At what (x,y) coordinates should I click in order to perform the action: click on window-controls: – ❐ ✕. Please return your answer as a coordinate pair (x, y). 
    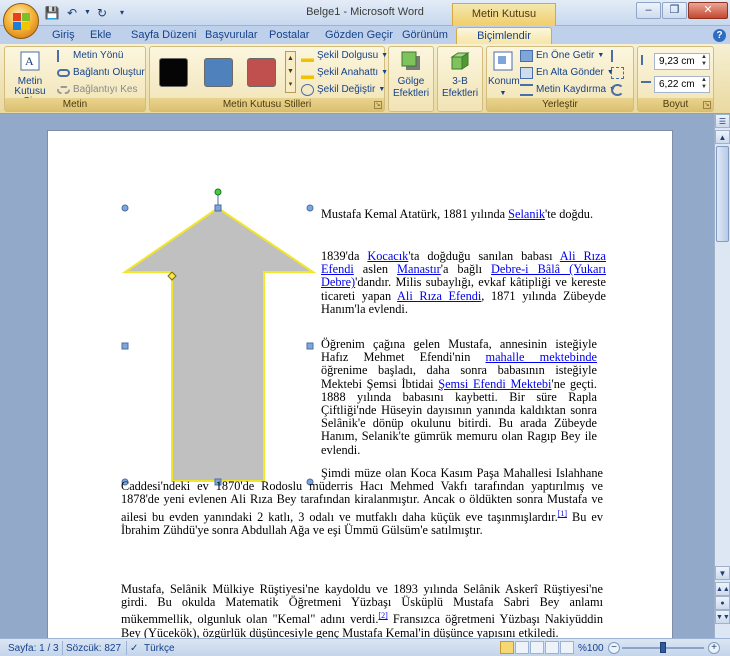
    Looking at the image, I should click on (682, 10).